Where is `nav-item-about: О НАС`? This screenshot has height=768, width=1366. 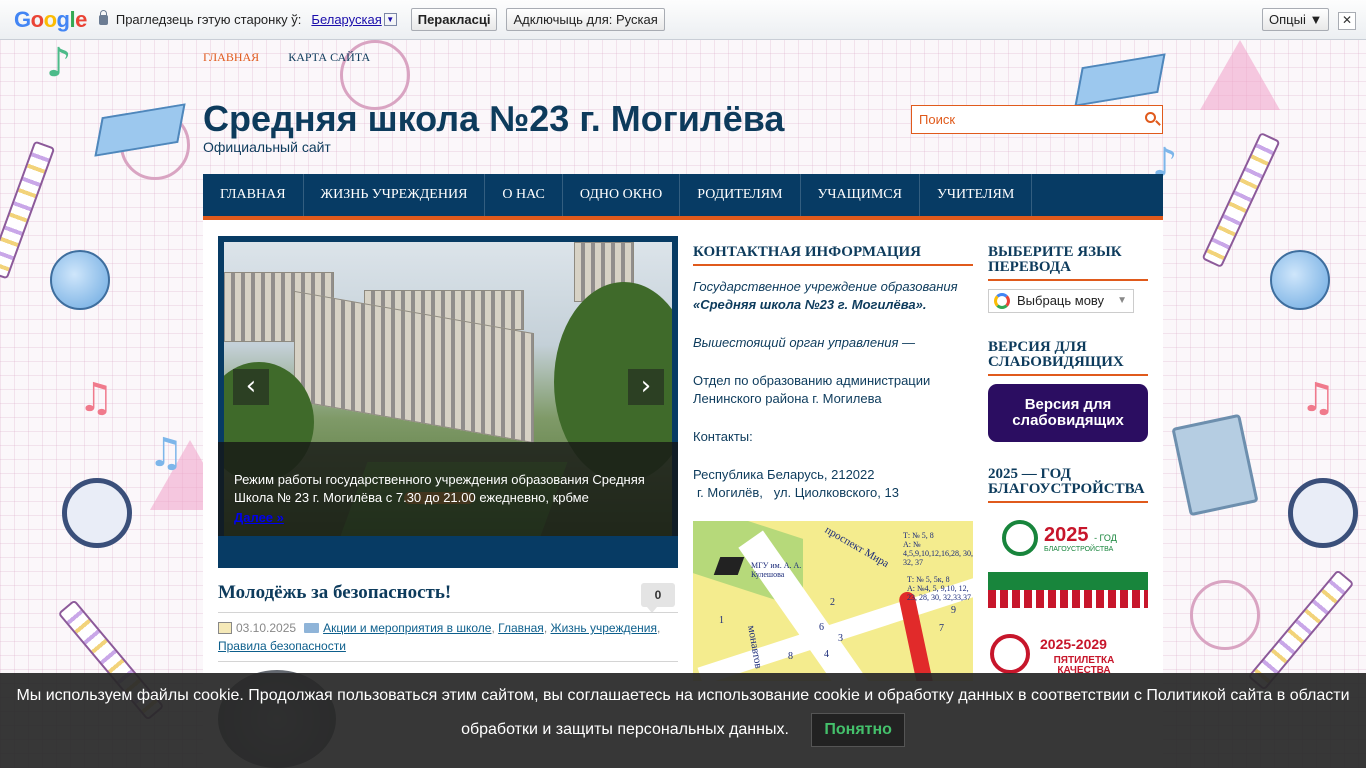 nav-item-about: О НАС is located at coordinates (524, 195).